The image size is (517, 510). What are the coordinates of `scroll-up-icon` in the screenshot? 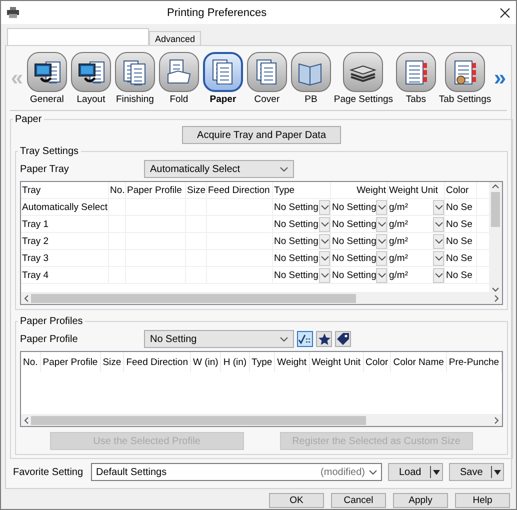 It's located at (496, 186).